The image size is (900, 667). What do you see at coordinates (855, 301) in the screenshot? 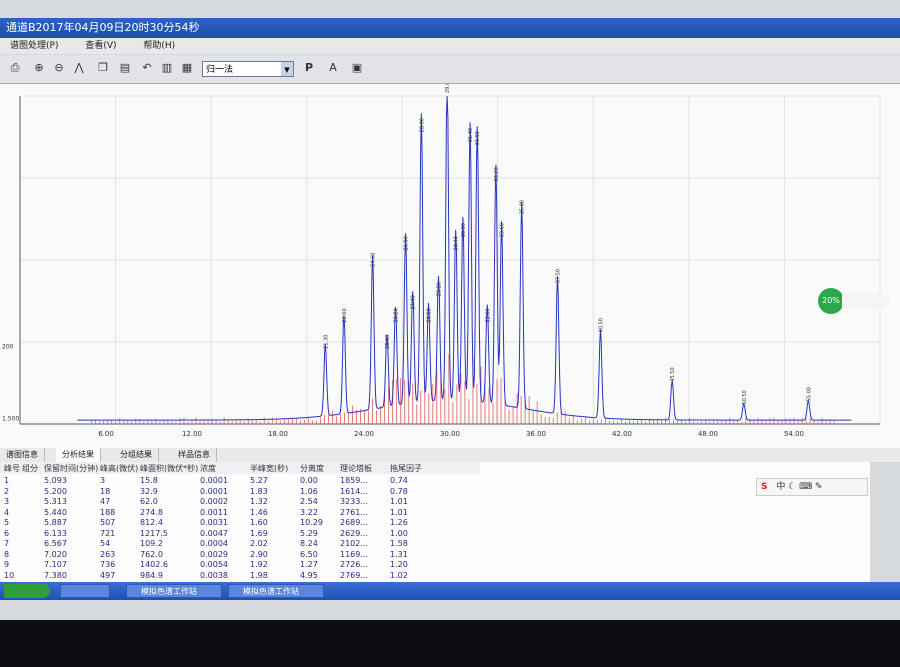
I see `monitor-badge: 20%` at bounding box center [855, 301].